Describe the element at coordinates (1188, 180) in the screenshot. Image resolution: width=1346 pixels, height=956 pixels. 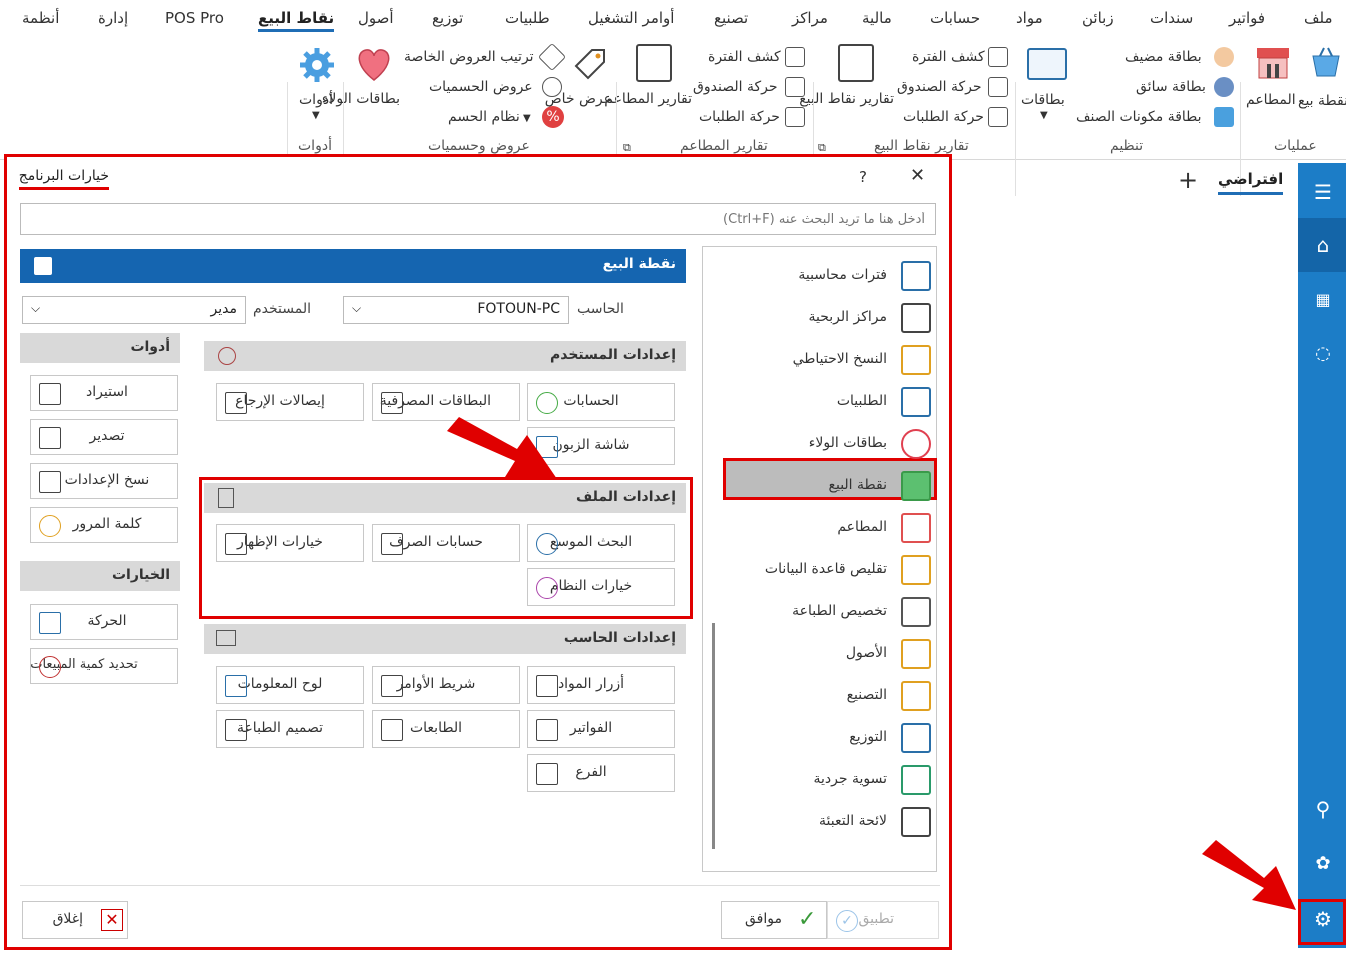
I see `add-tab-button: +` at that location.